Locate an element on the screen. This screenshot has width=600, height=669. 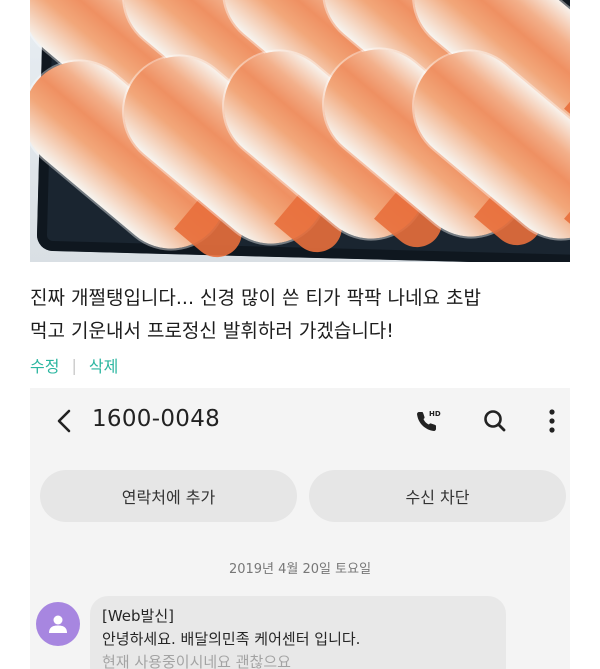
svg-text: HD is located at coordinates (435, 414).